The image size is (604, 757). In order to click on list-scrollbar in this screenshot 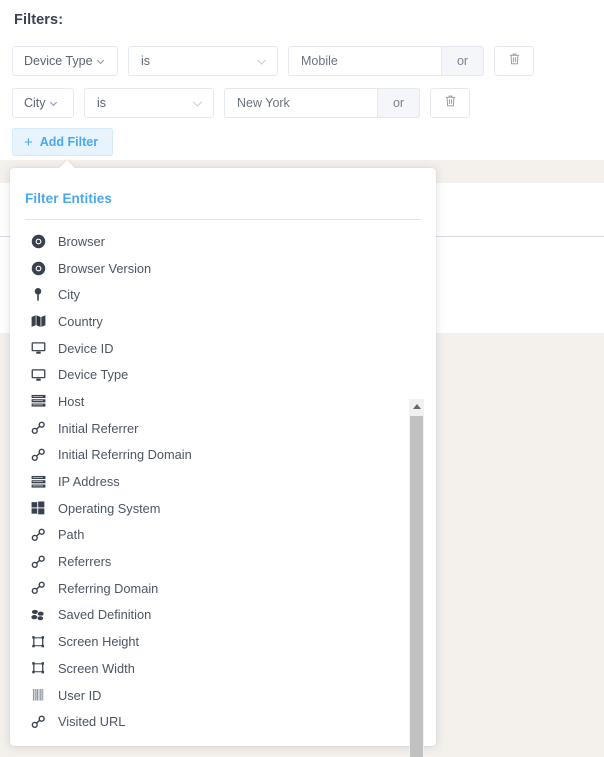, I will do `click(416, 578)`.